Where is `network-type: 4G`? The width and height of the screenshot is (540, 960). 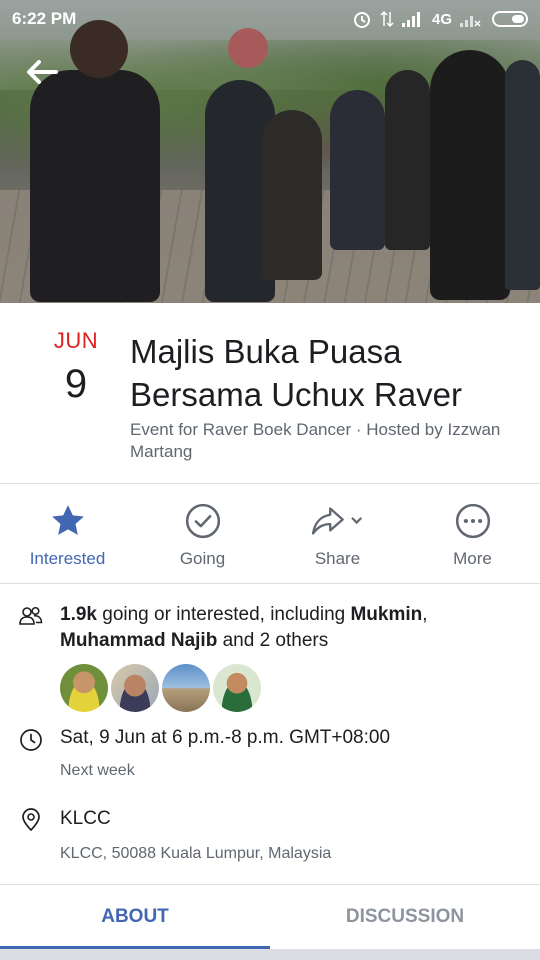
network-type: 4G is located at coordinates (441, 19).